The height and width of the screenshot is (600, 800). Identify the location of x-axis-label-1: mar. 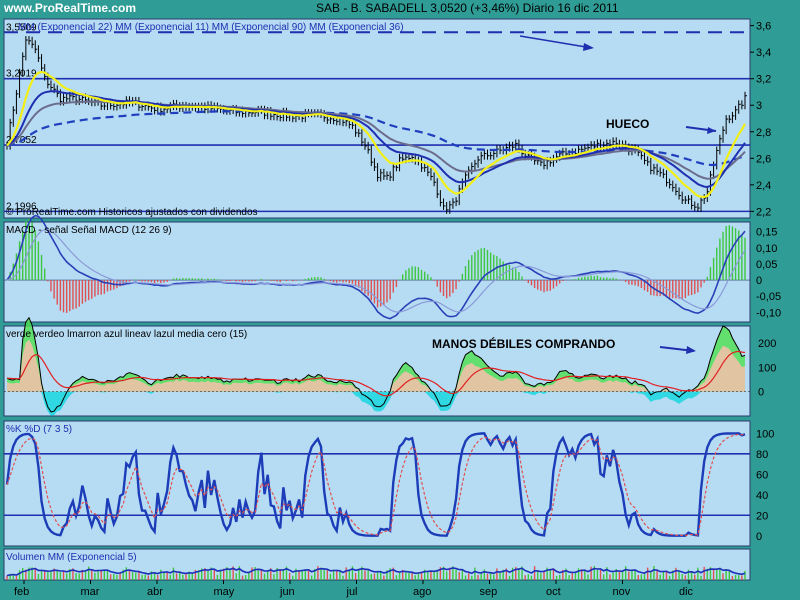
(90, 592).